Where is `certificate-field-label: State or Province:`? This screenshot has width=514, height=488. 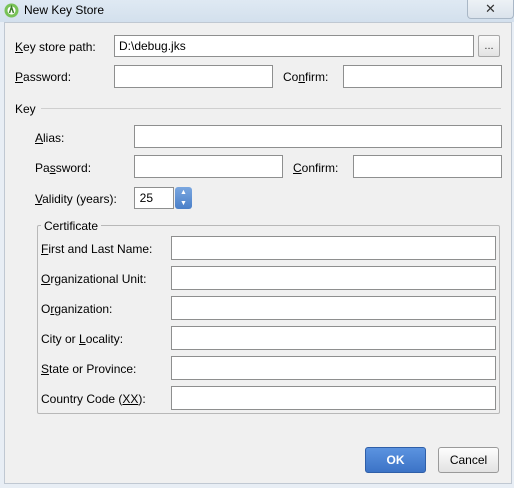
certificate-field-label: State or Province: is located at coordinates (89, 369).